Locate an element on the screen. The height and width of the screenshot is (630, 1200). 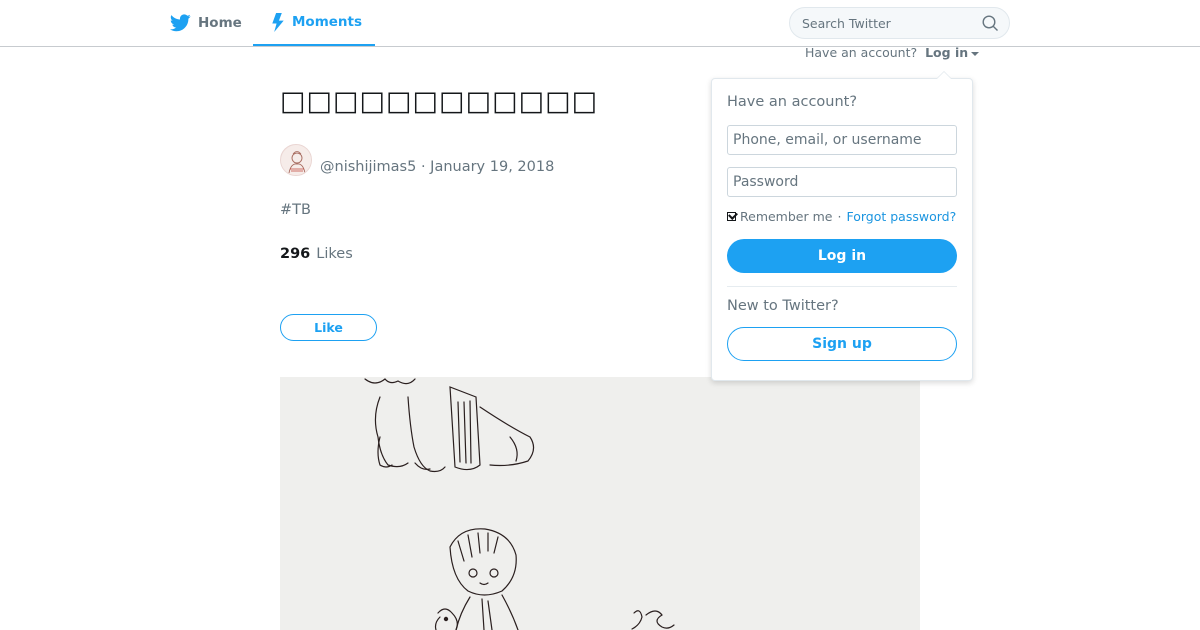
like-count: 296 is located at coordinates (295, 254).